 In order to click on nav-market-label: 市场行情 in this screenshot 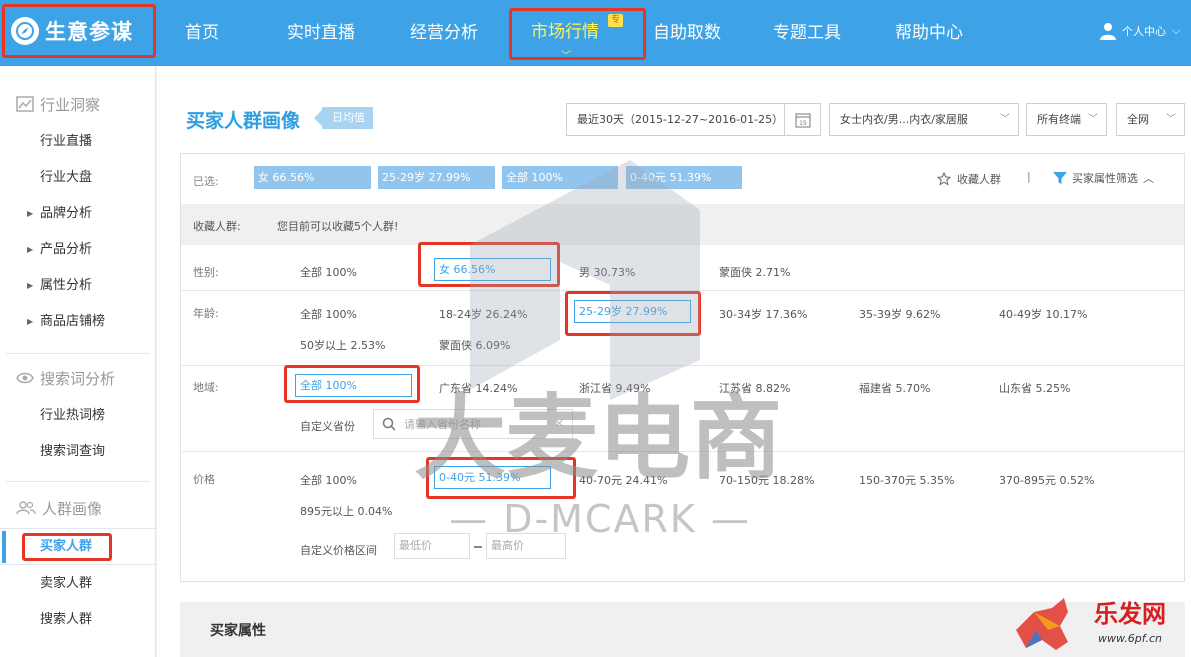, I will do `click(565, 32)`.